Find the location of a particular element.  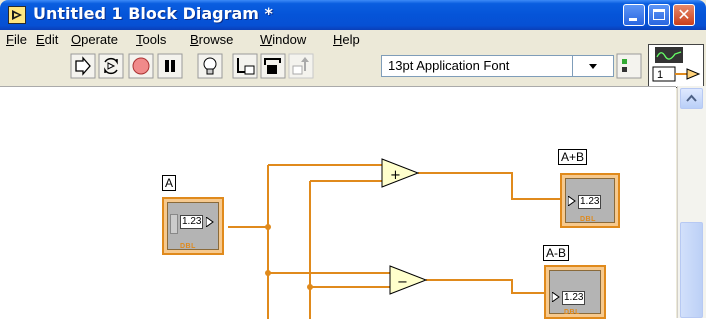

highlight-execution-button is located at coordinates (210, 66).